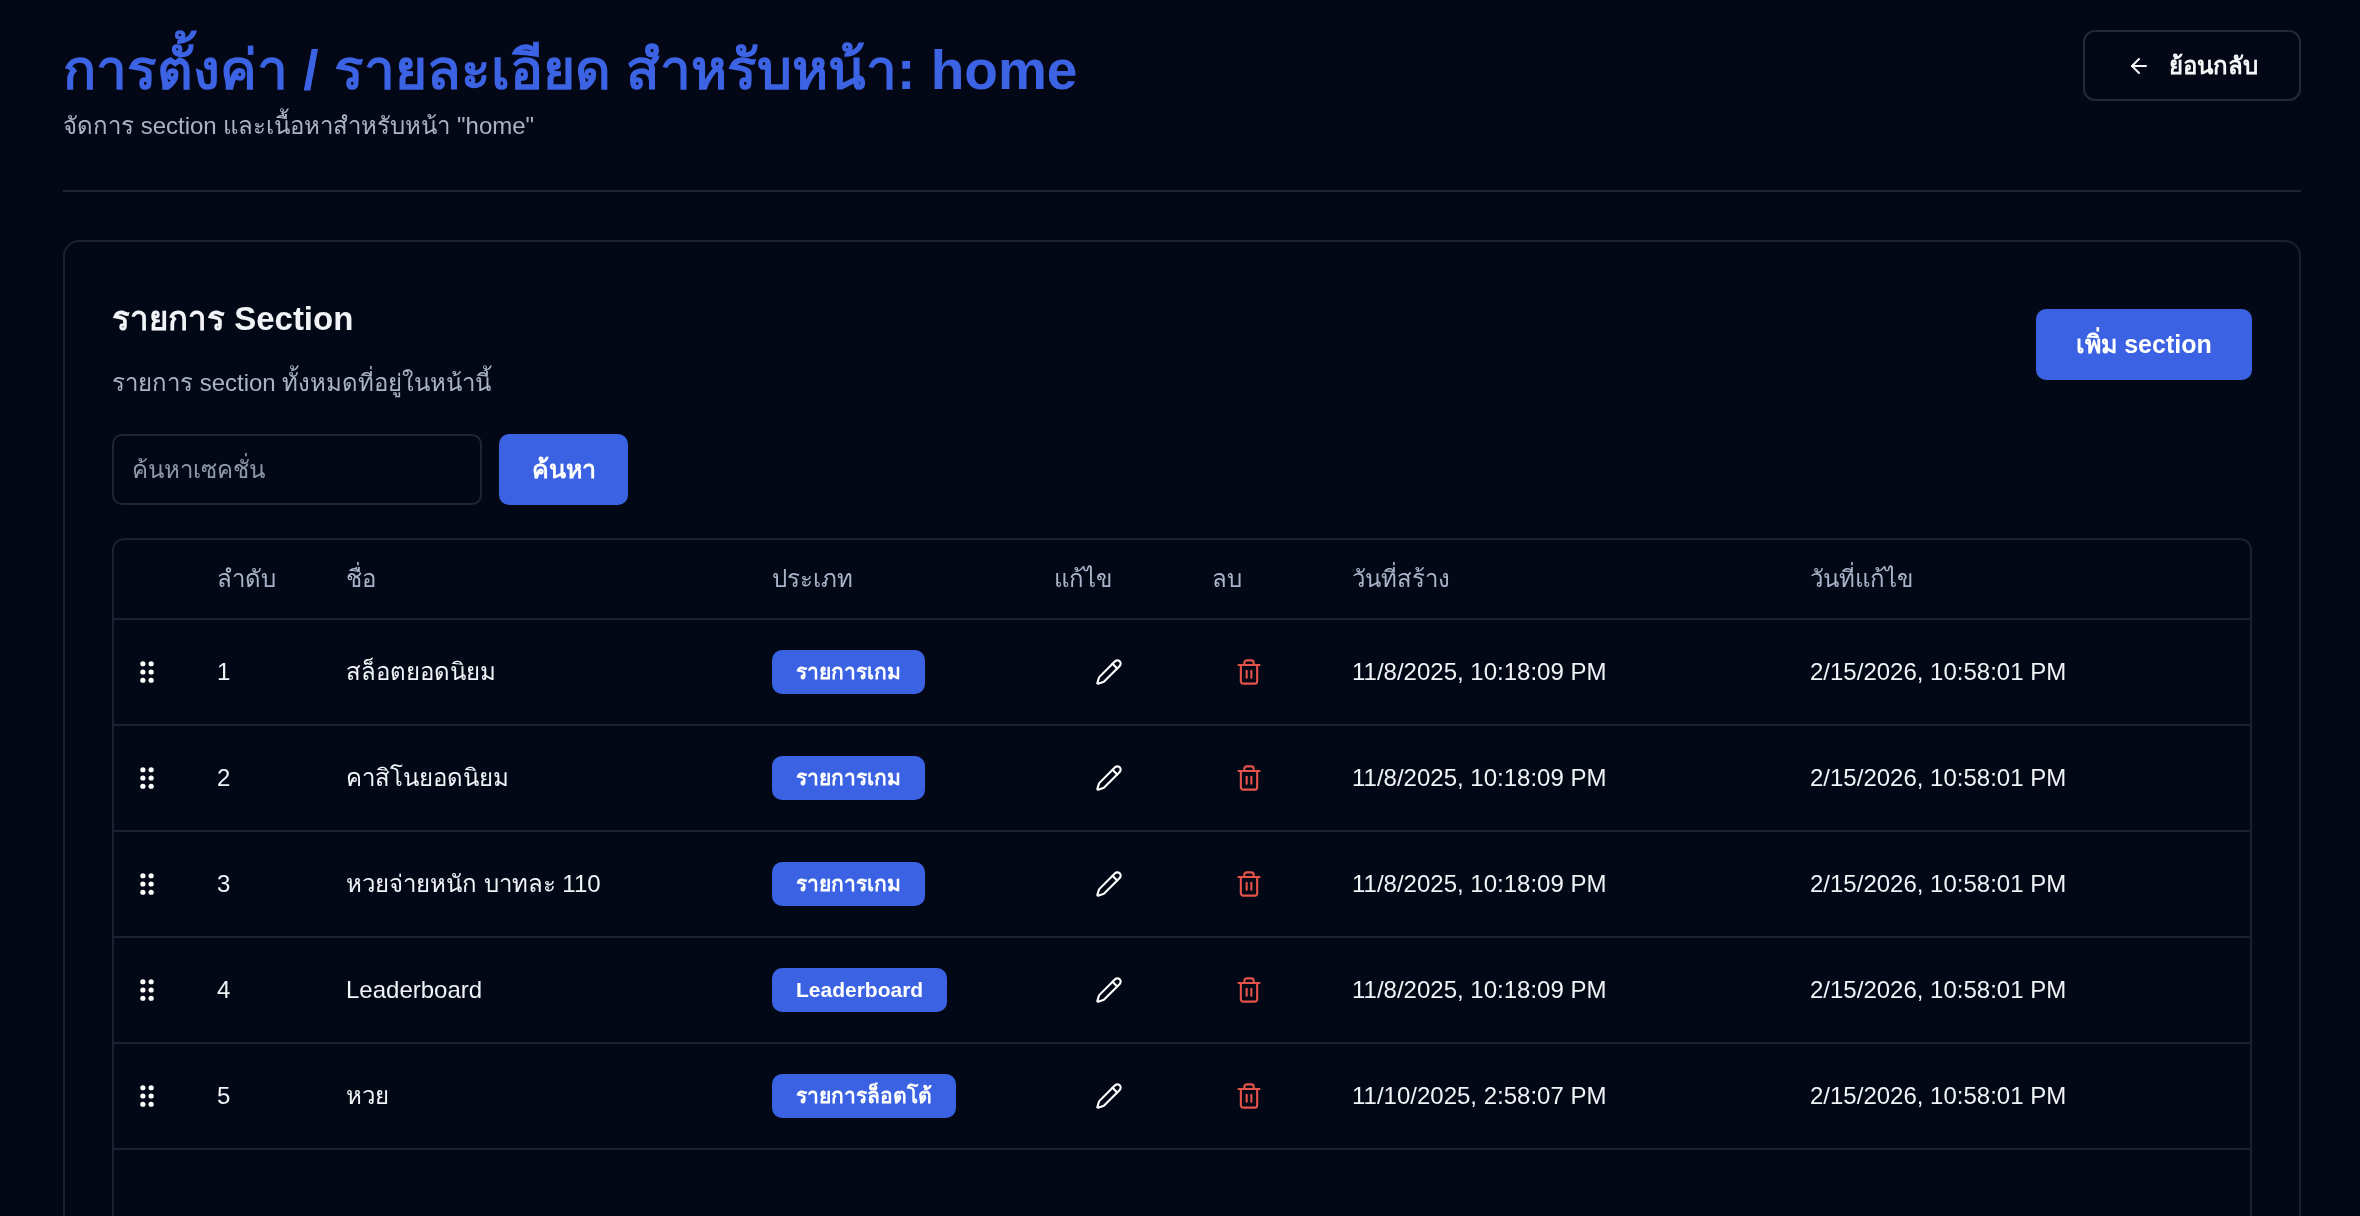  I want to click on search-field: ค้นหาเซคชั่น, so click(297, 469).